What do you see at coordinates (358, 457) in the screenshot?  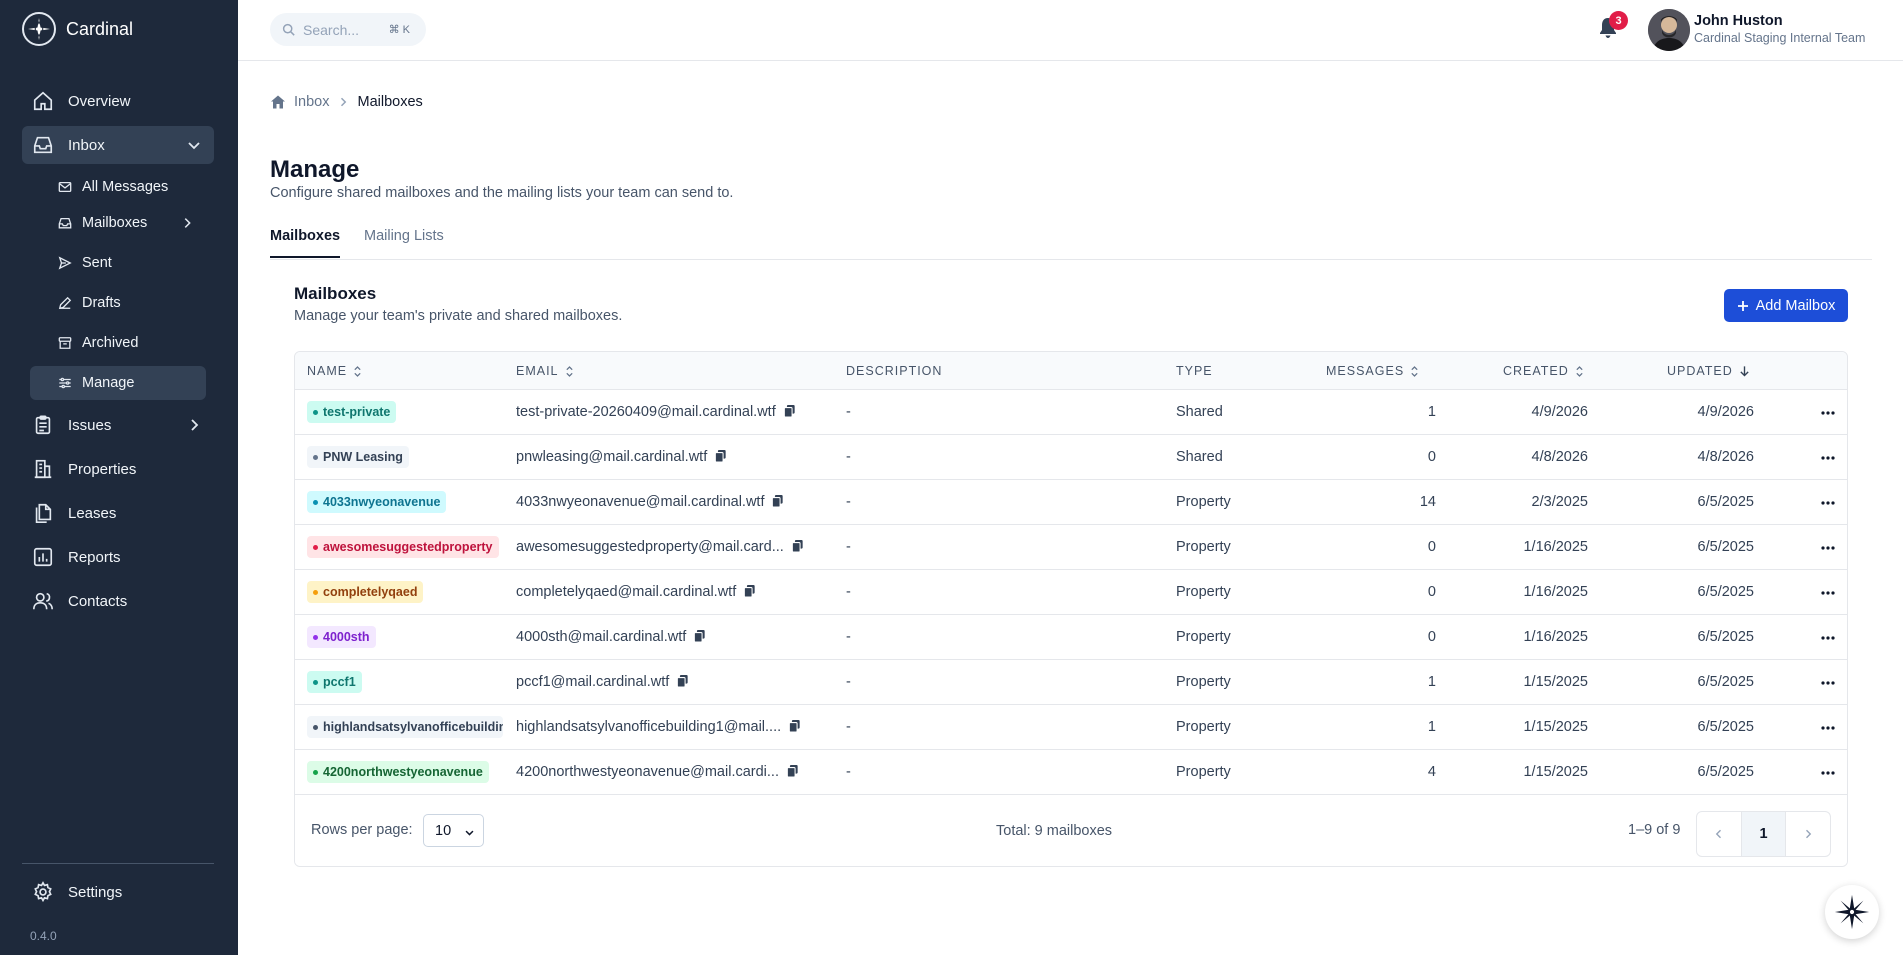 I see `mailbox-name-badge: PNW Leasing` at bounding box center [358, 457].